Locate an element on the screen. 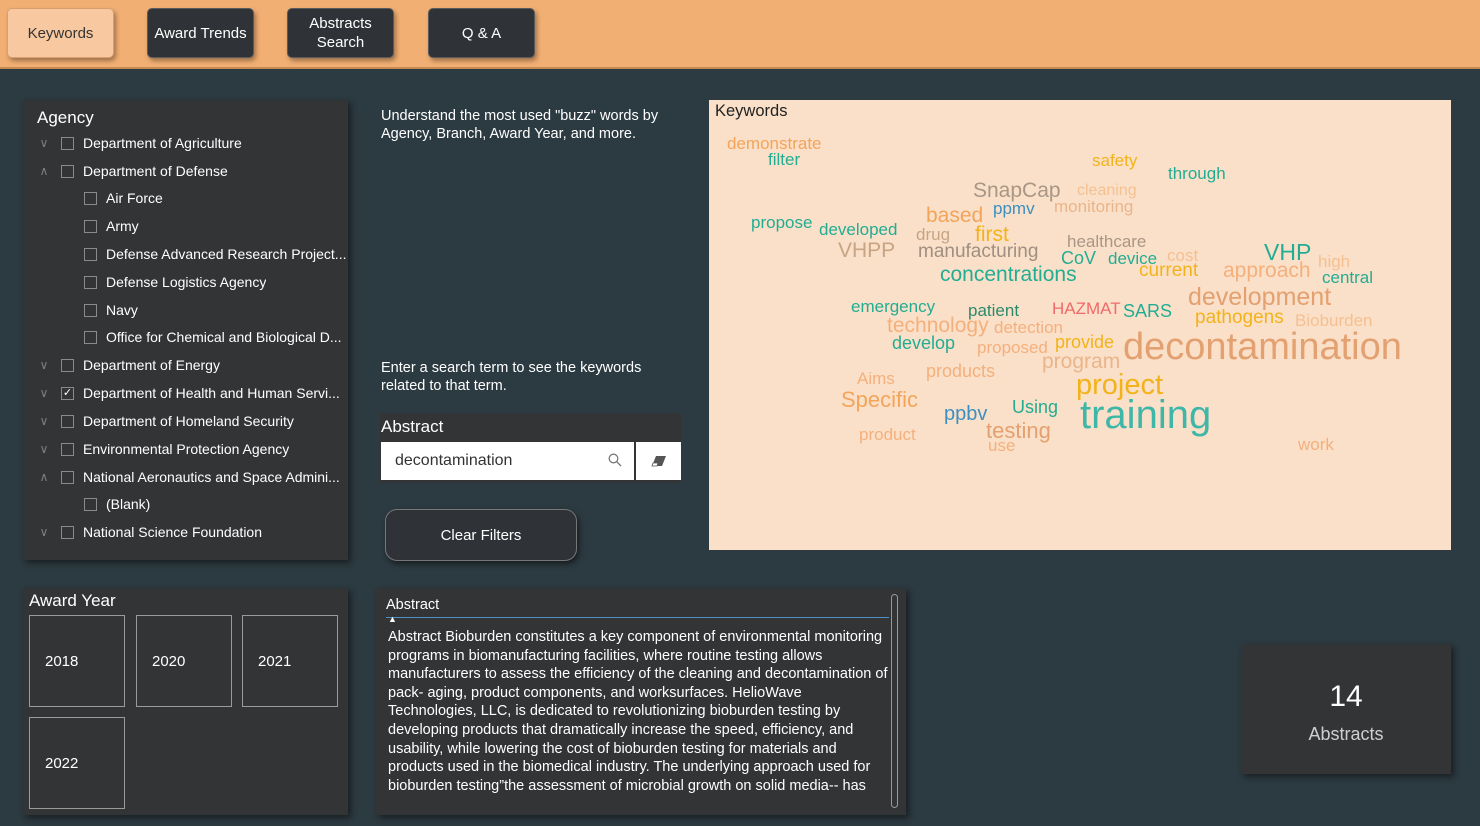 The height and width of the screenshot is (826, 1480). nav-qa-button: Q & A is located at coordinates (481, 33).